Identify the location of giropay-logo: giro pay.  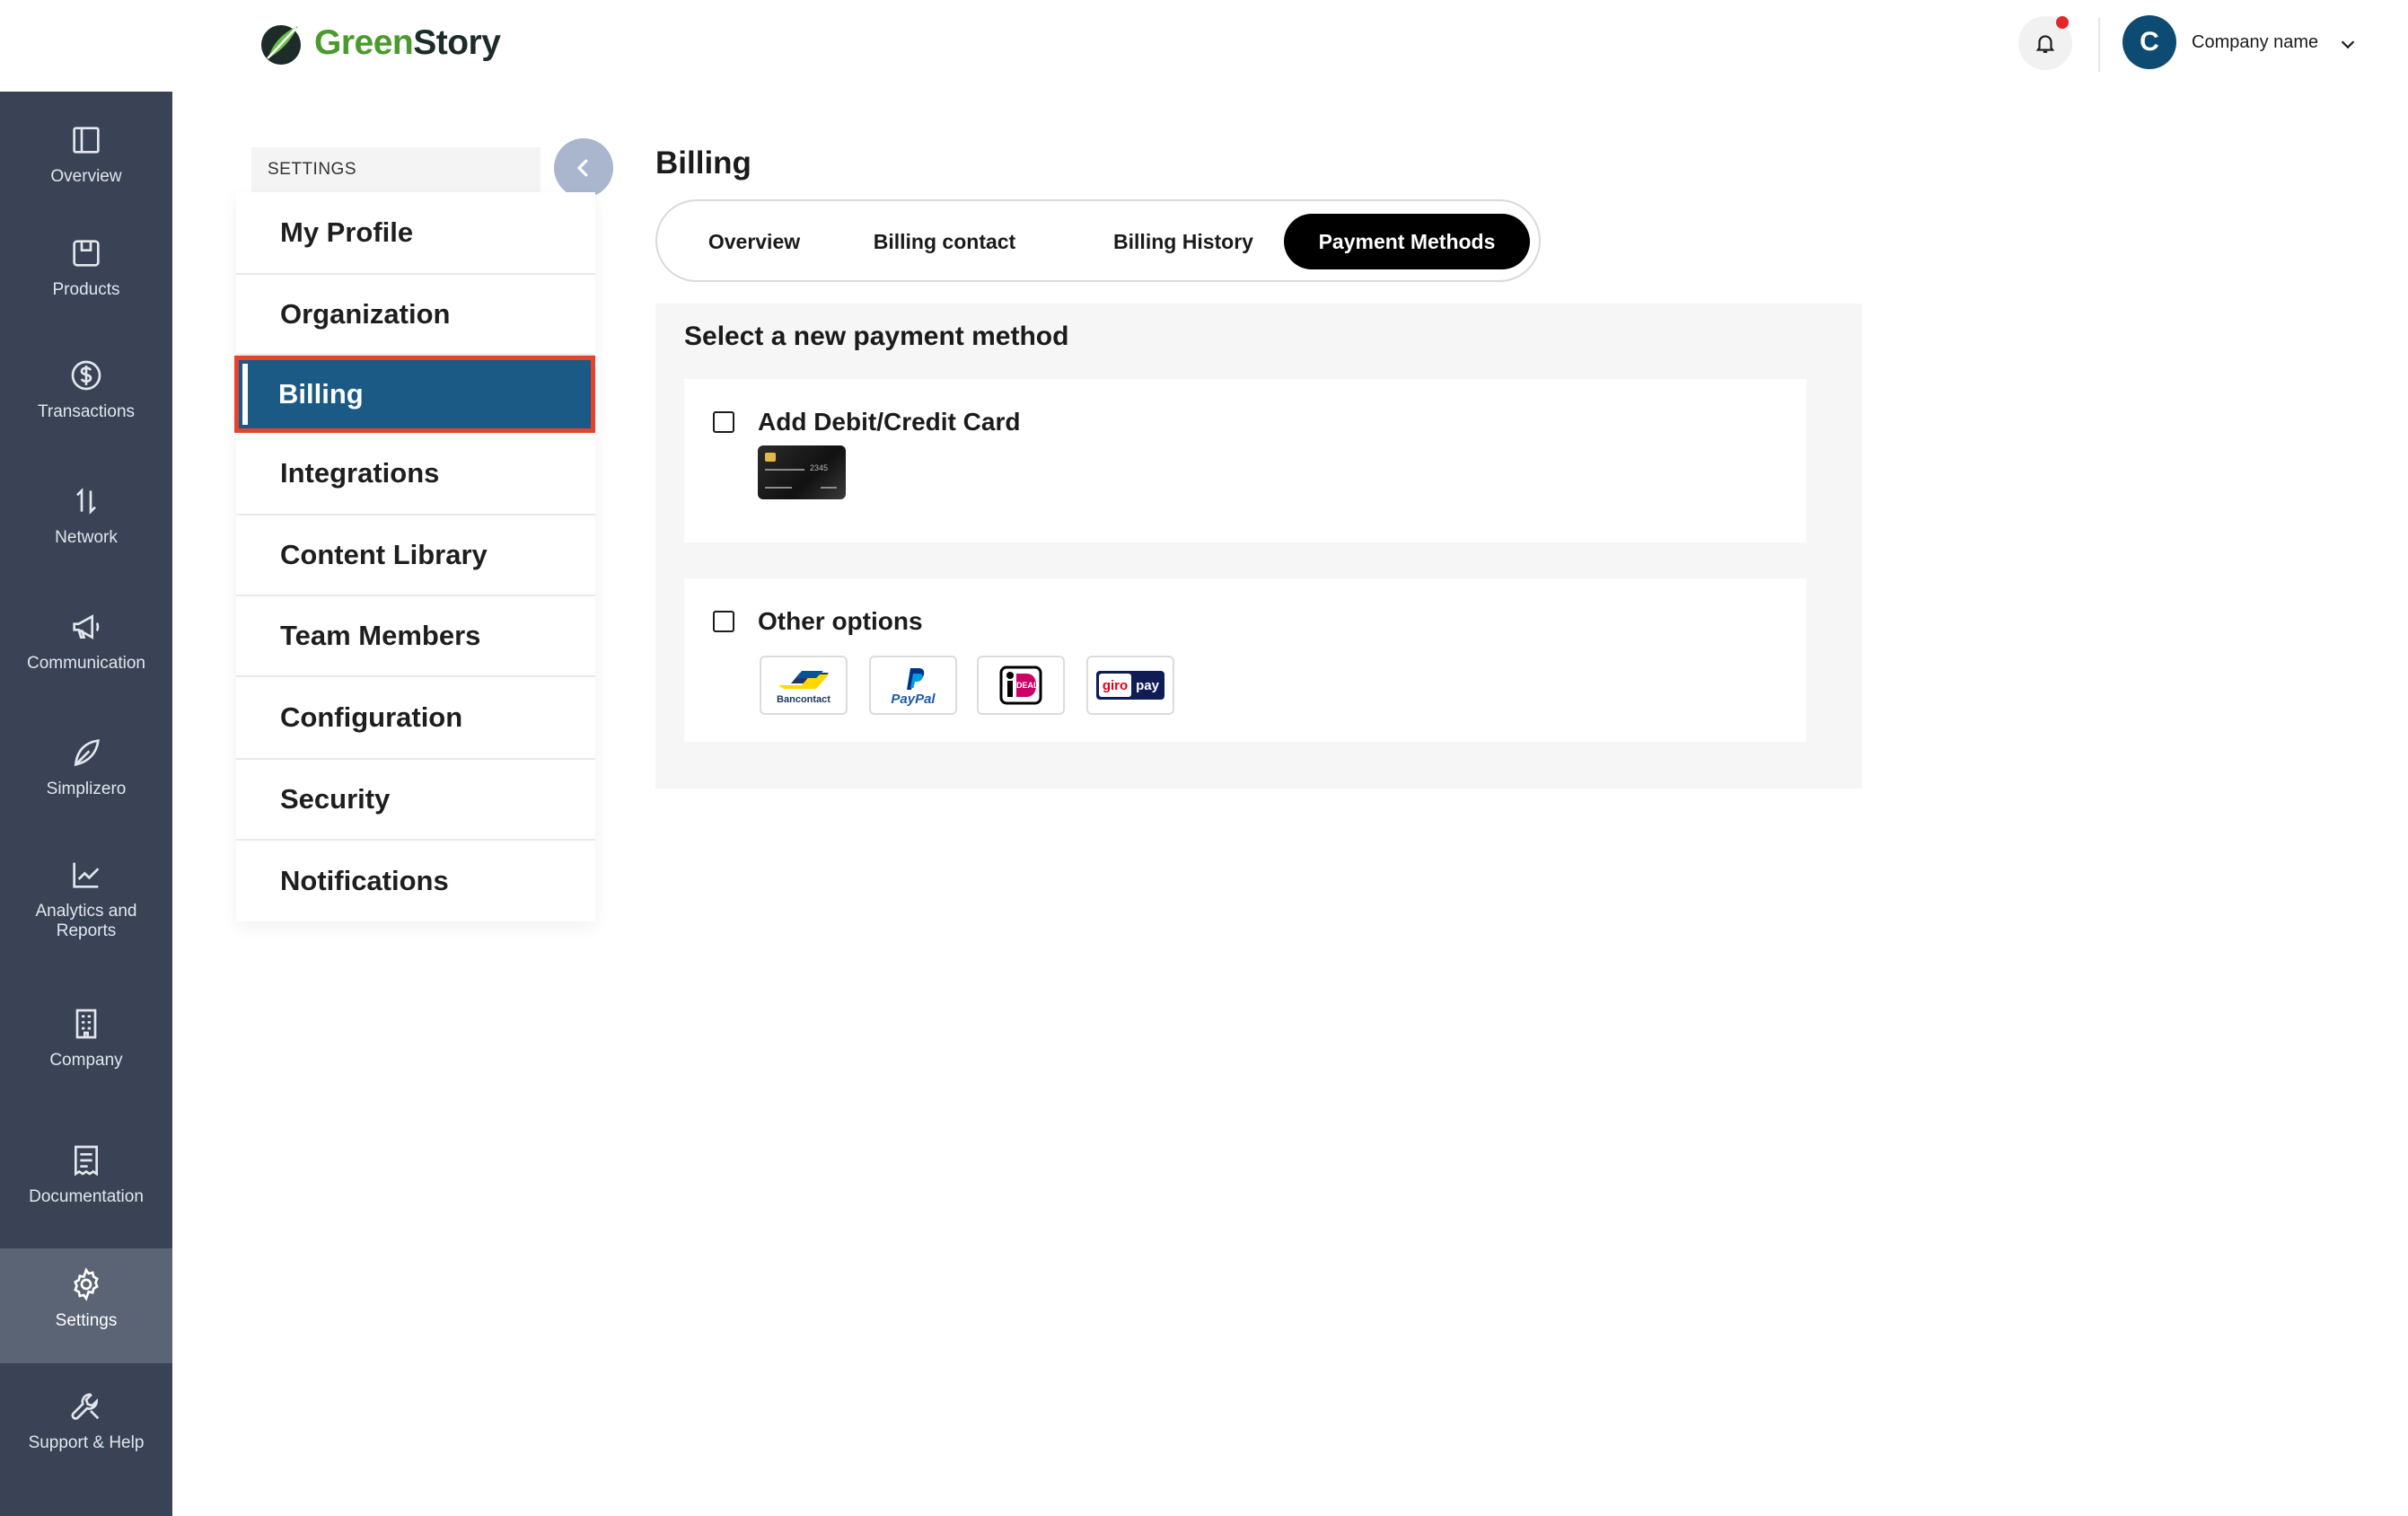
(1130, 685).